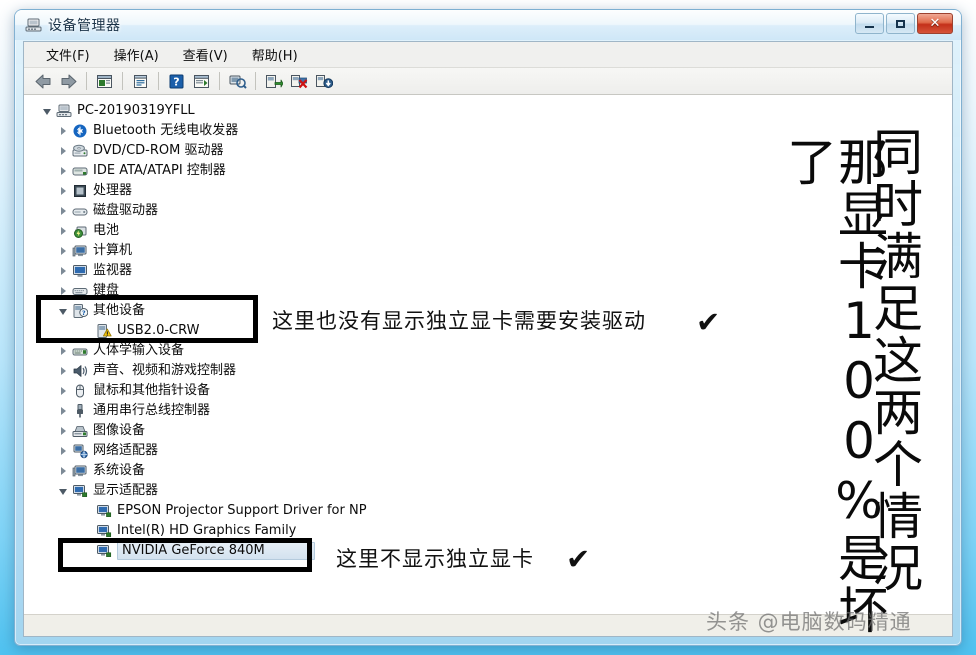 The image size is (976, 655). What do you see at coordinates (166, 130) in the screenshot?
I see `tree-node-label: Bluetooth 无线电收发器` at bounding box center [166, 130].